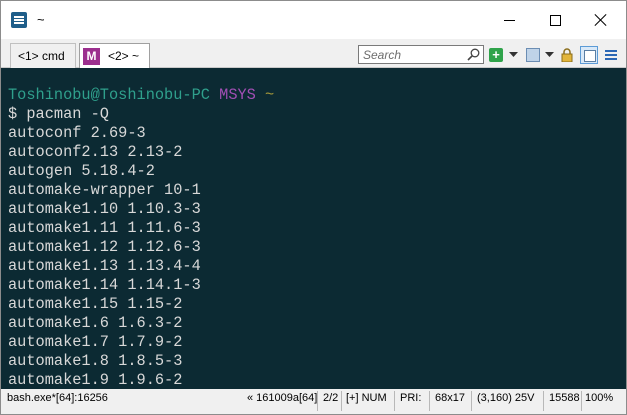 This screenshot has height=415, width=627. I want to click on package-line: automake1.11 1.11.6-3, so click(104, 228).